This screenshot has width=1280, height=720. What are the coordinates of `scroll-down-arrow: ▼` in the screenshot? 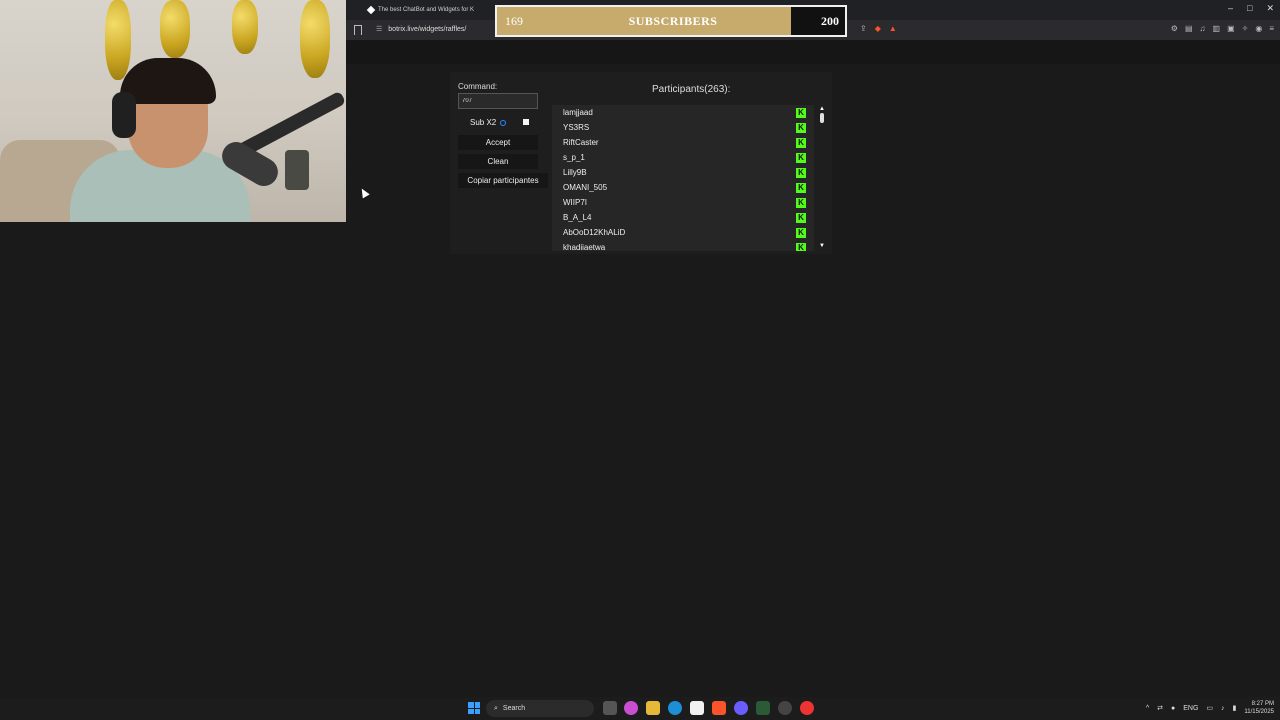 It's located at (822, 246).